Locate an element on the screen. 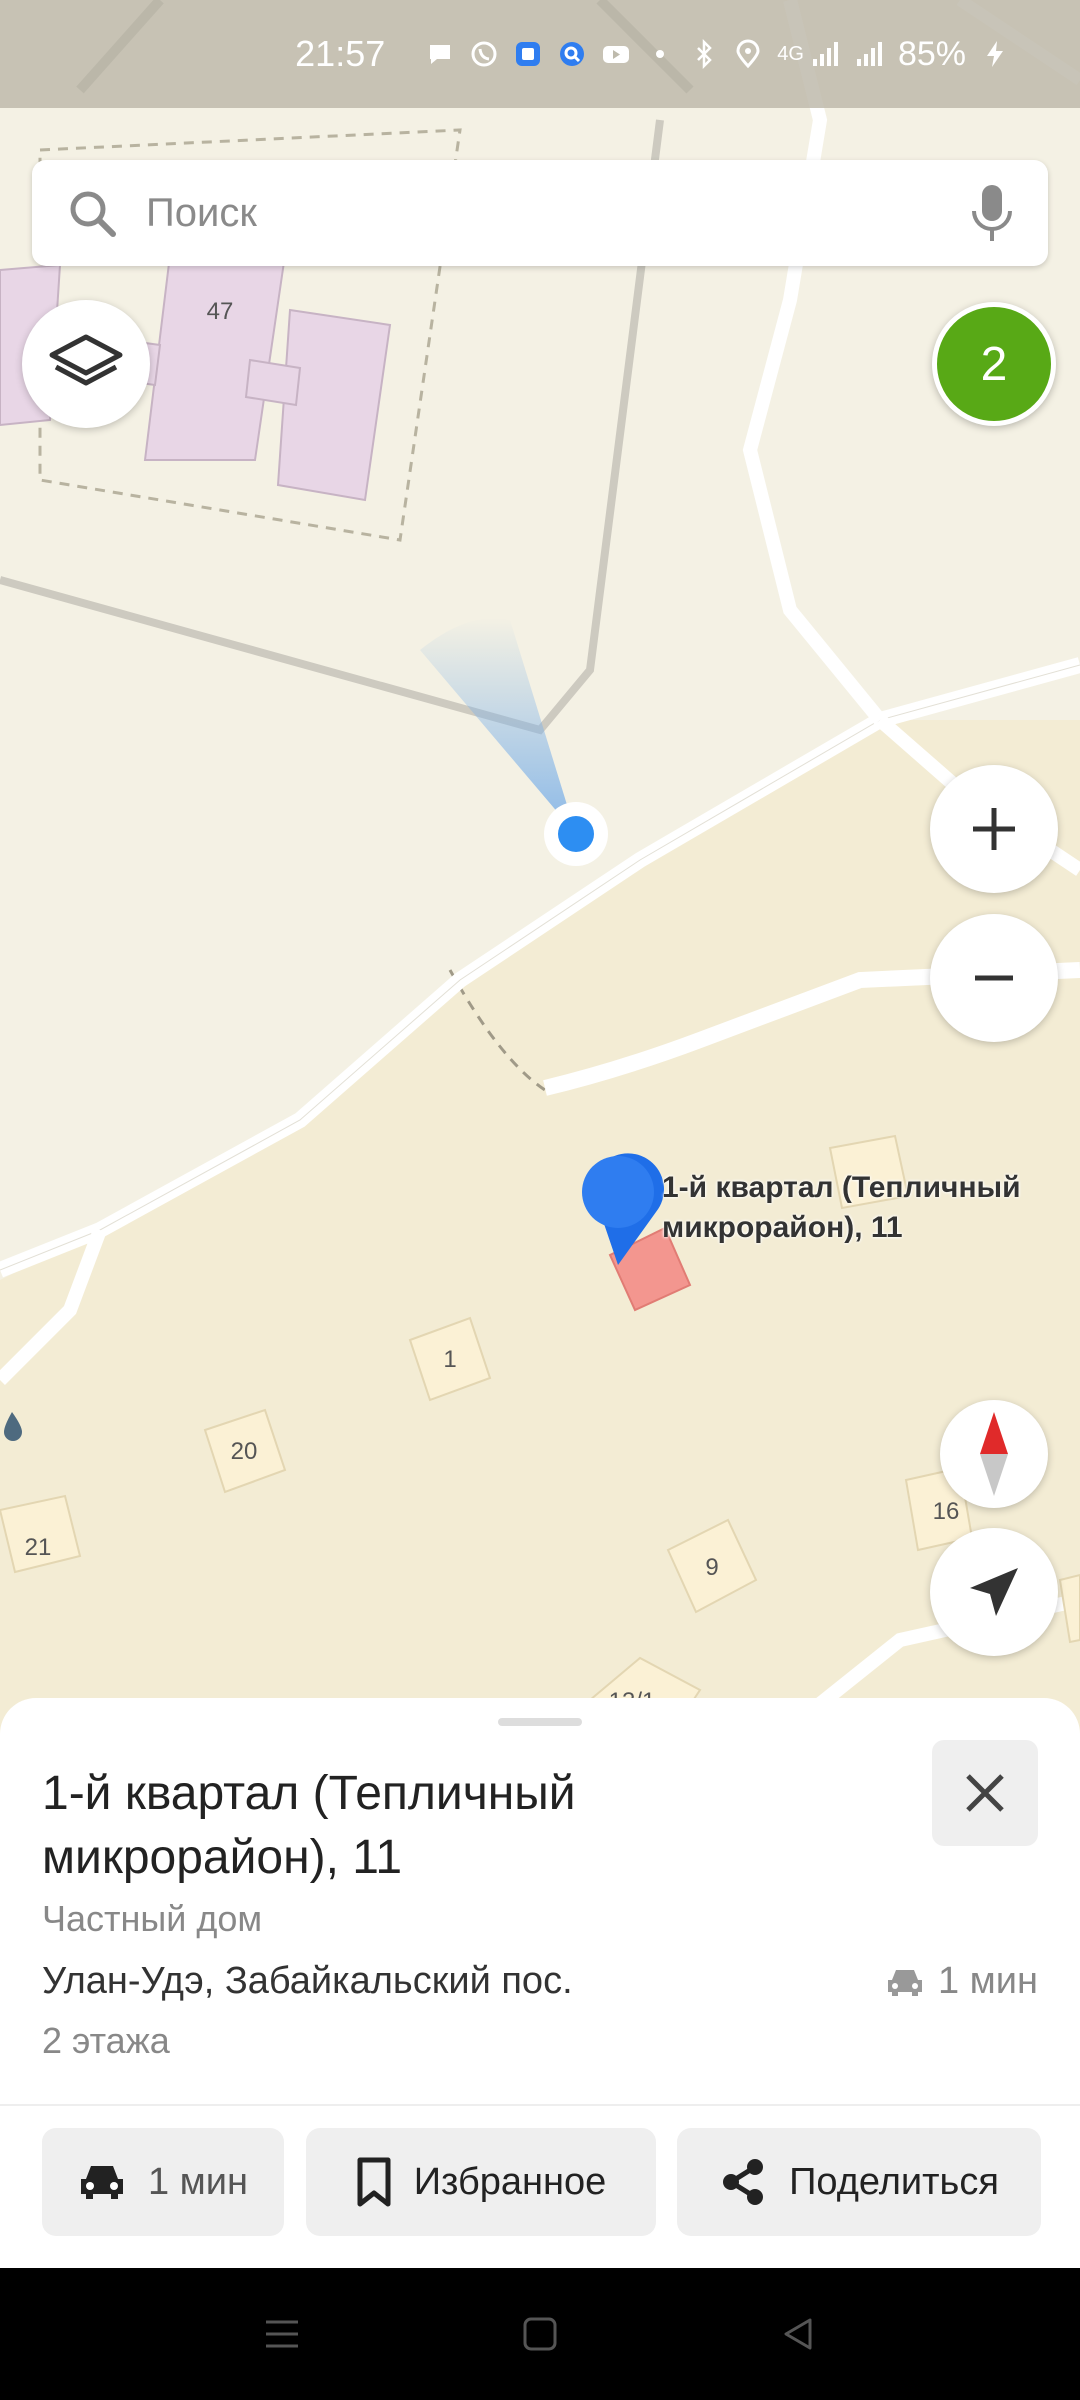 The image size is (1080, 2400). search-input: Поиск is located at coordinates (558, 213).